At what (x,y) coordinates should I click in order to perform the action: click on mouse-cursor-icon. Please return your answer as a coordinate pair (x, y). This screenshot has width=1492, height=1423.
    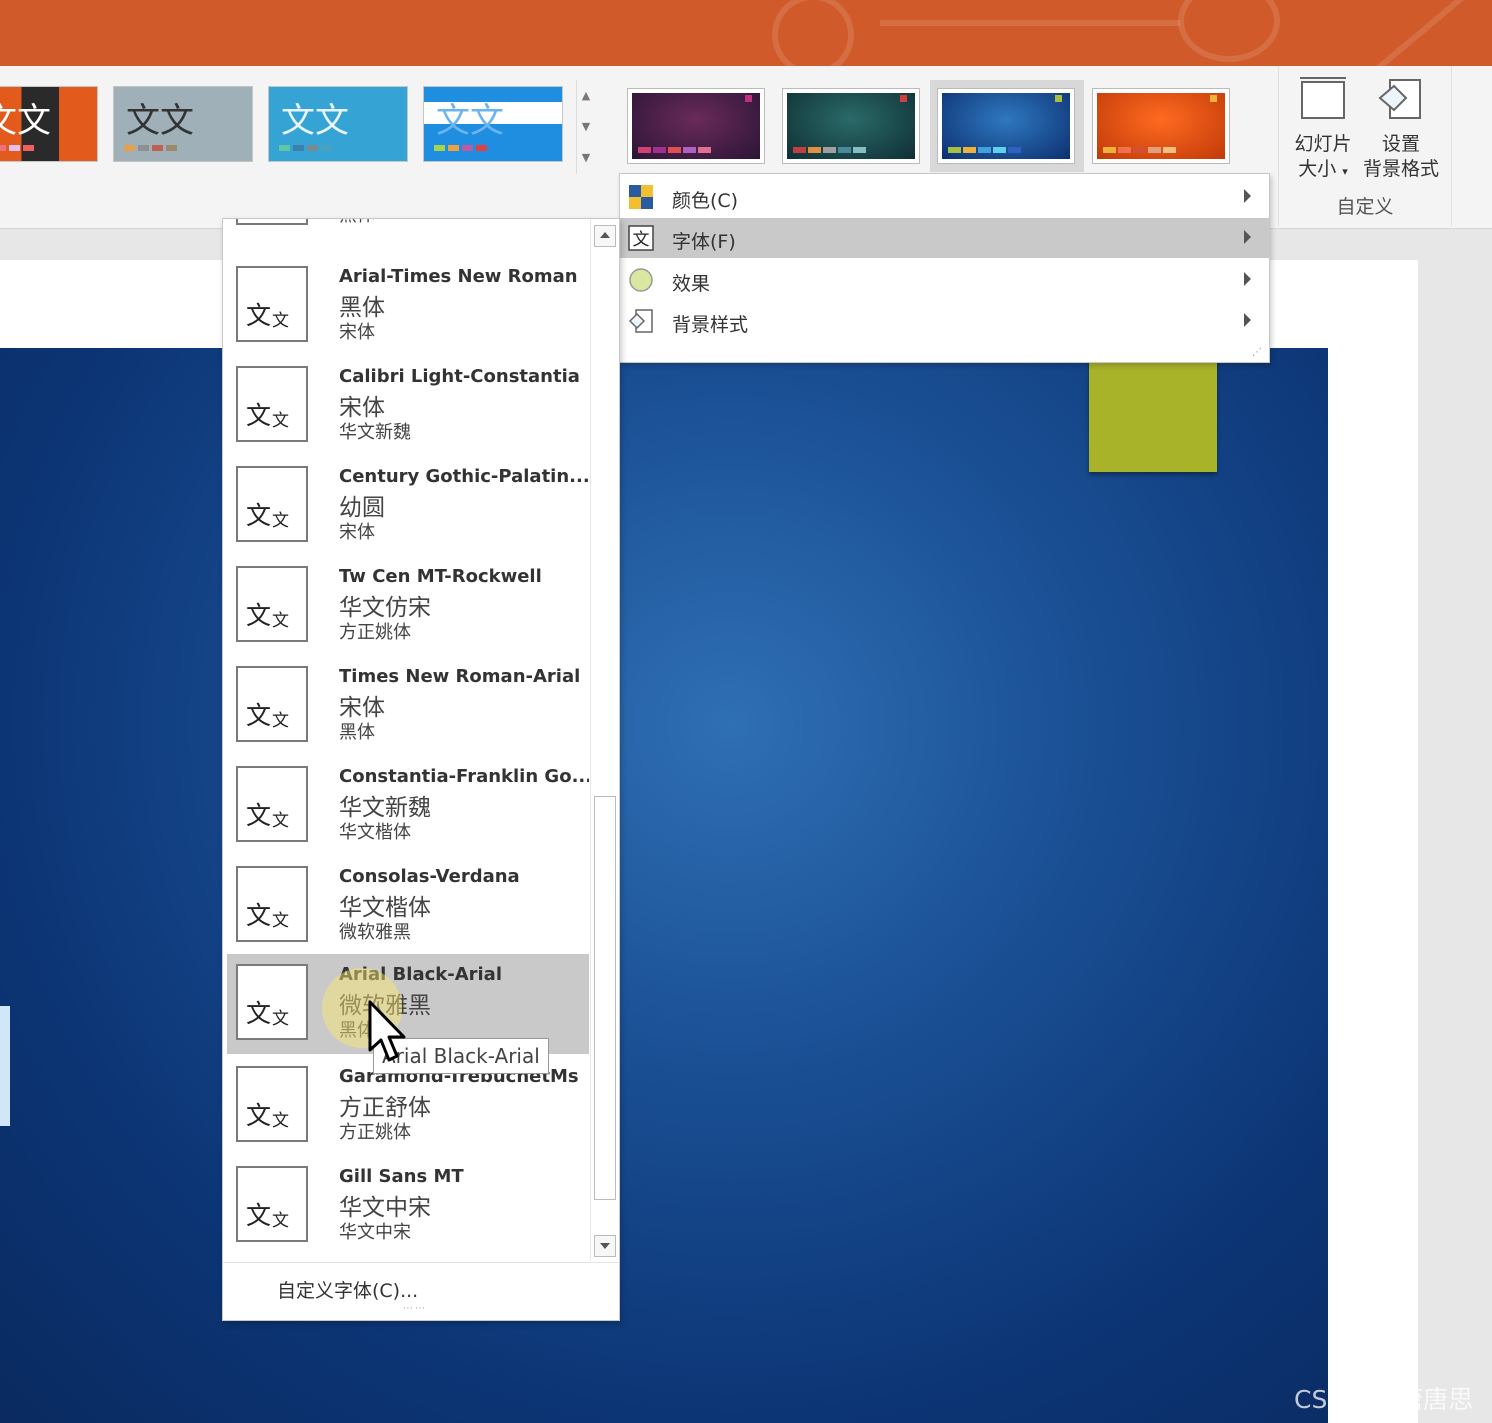
    Looking at the image, I should click on (387, 1031).